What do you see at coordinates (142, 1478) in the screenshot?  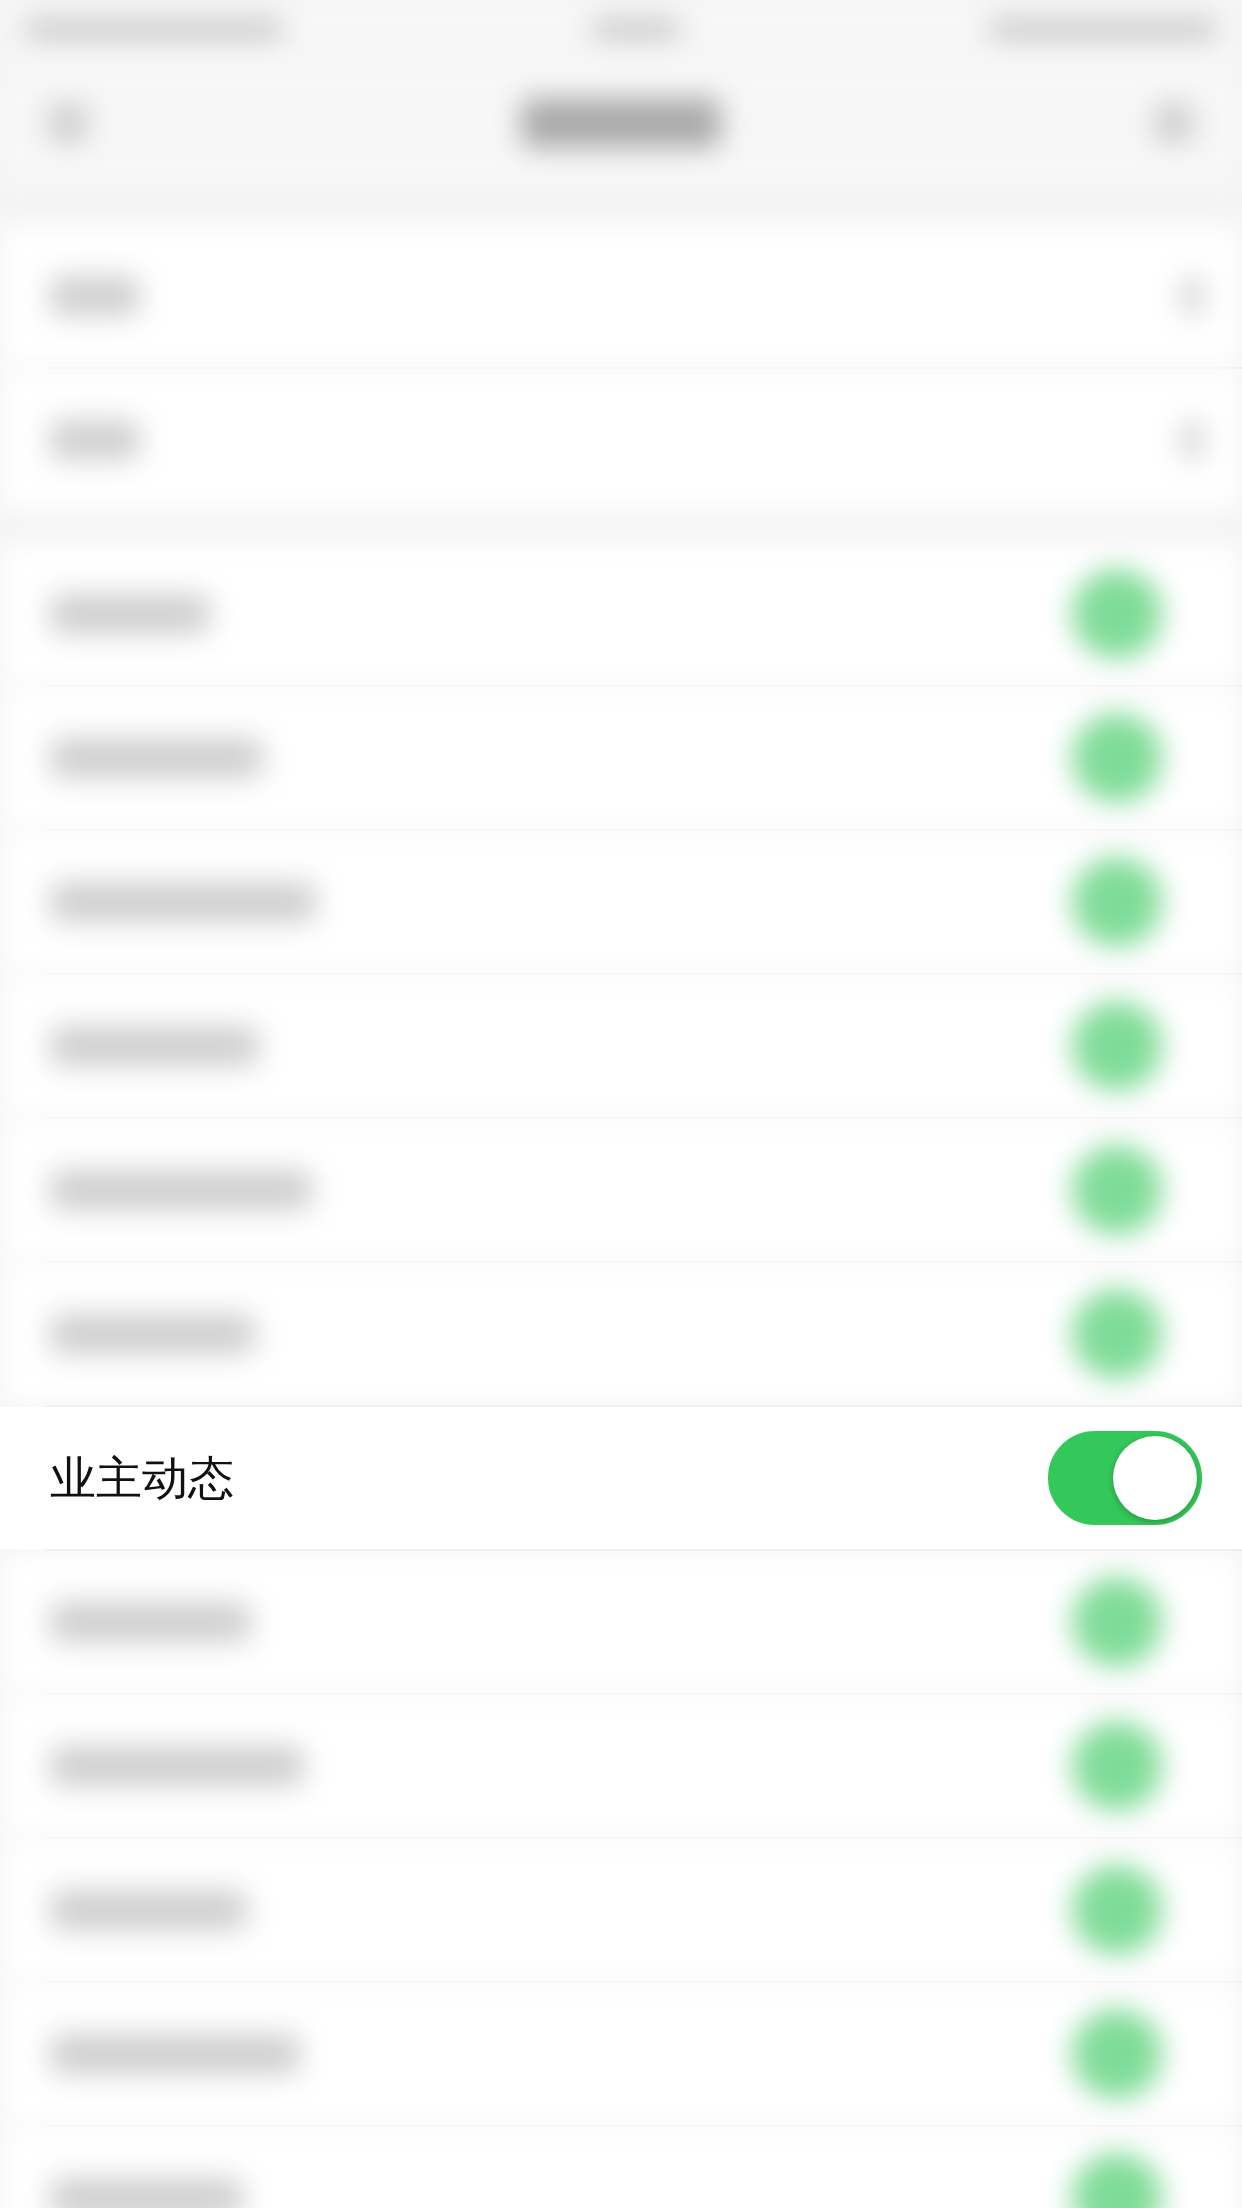 I see `row-label: 业主动态` at bounding box center [142, 1478].